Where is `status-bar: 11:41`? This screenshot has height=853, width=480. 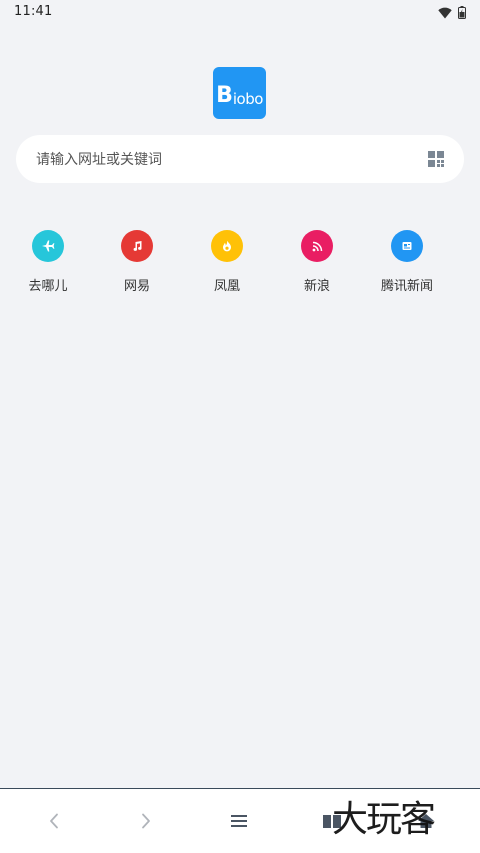
status-bar: 11:41 is located at coordinates (240, 12).